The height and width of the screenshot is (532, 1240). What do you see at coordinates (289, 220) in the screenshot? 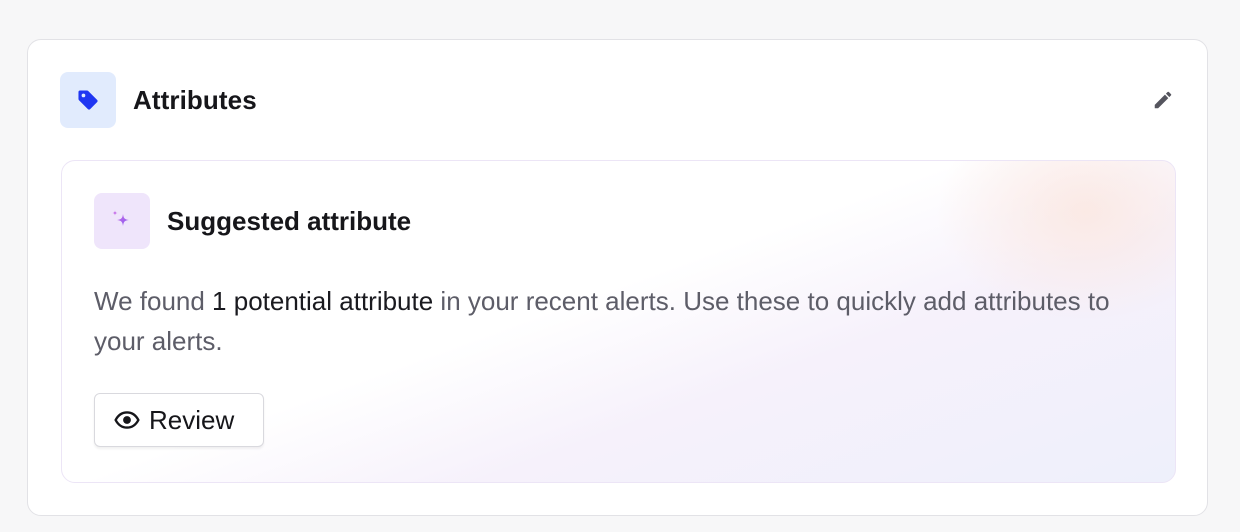
I see `suggested-attribute-title: Suggested attribute` at bounding box center [289, 220].